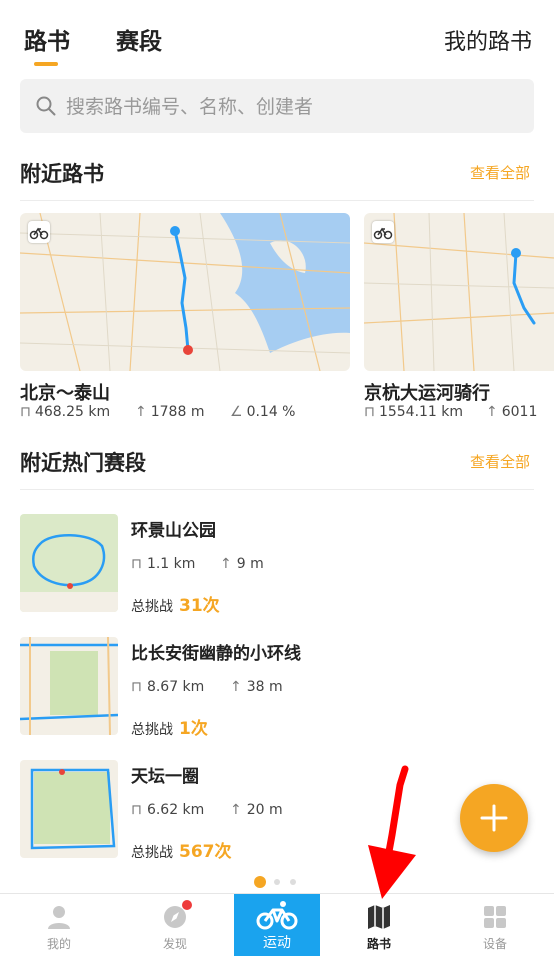  What do you see at coordinates (170, 412) in the screenshot?
I see `route-elevation: ↑ 1788 m` at bounding box center [170, 412].